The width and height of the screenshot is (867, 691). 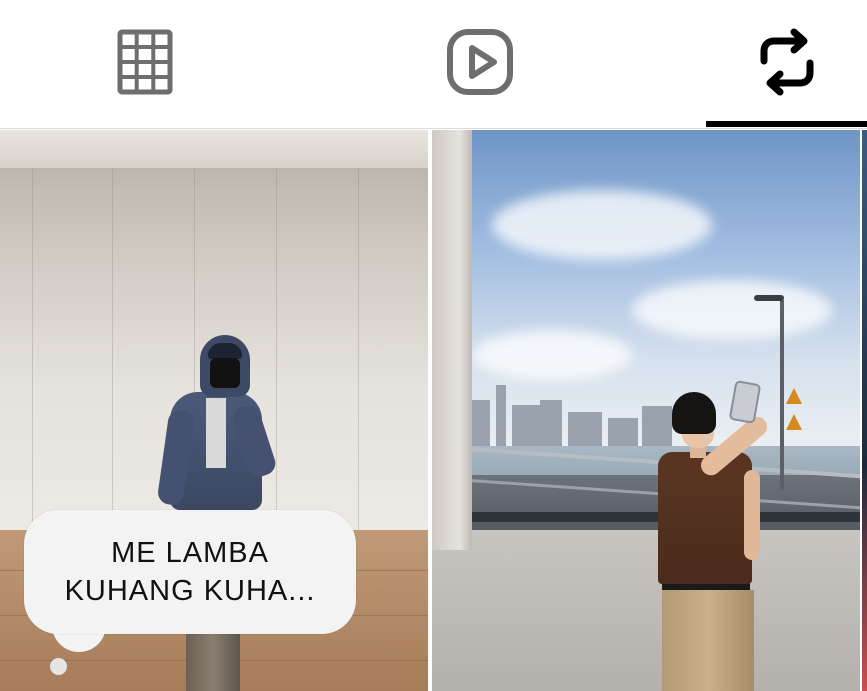 What do you see at coordinates (769, 298) in the screenshot?
I see `street-lamp-head` at bounding box center [769, 298].